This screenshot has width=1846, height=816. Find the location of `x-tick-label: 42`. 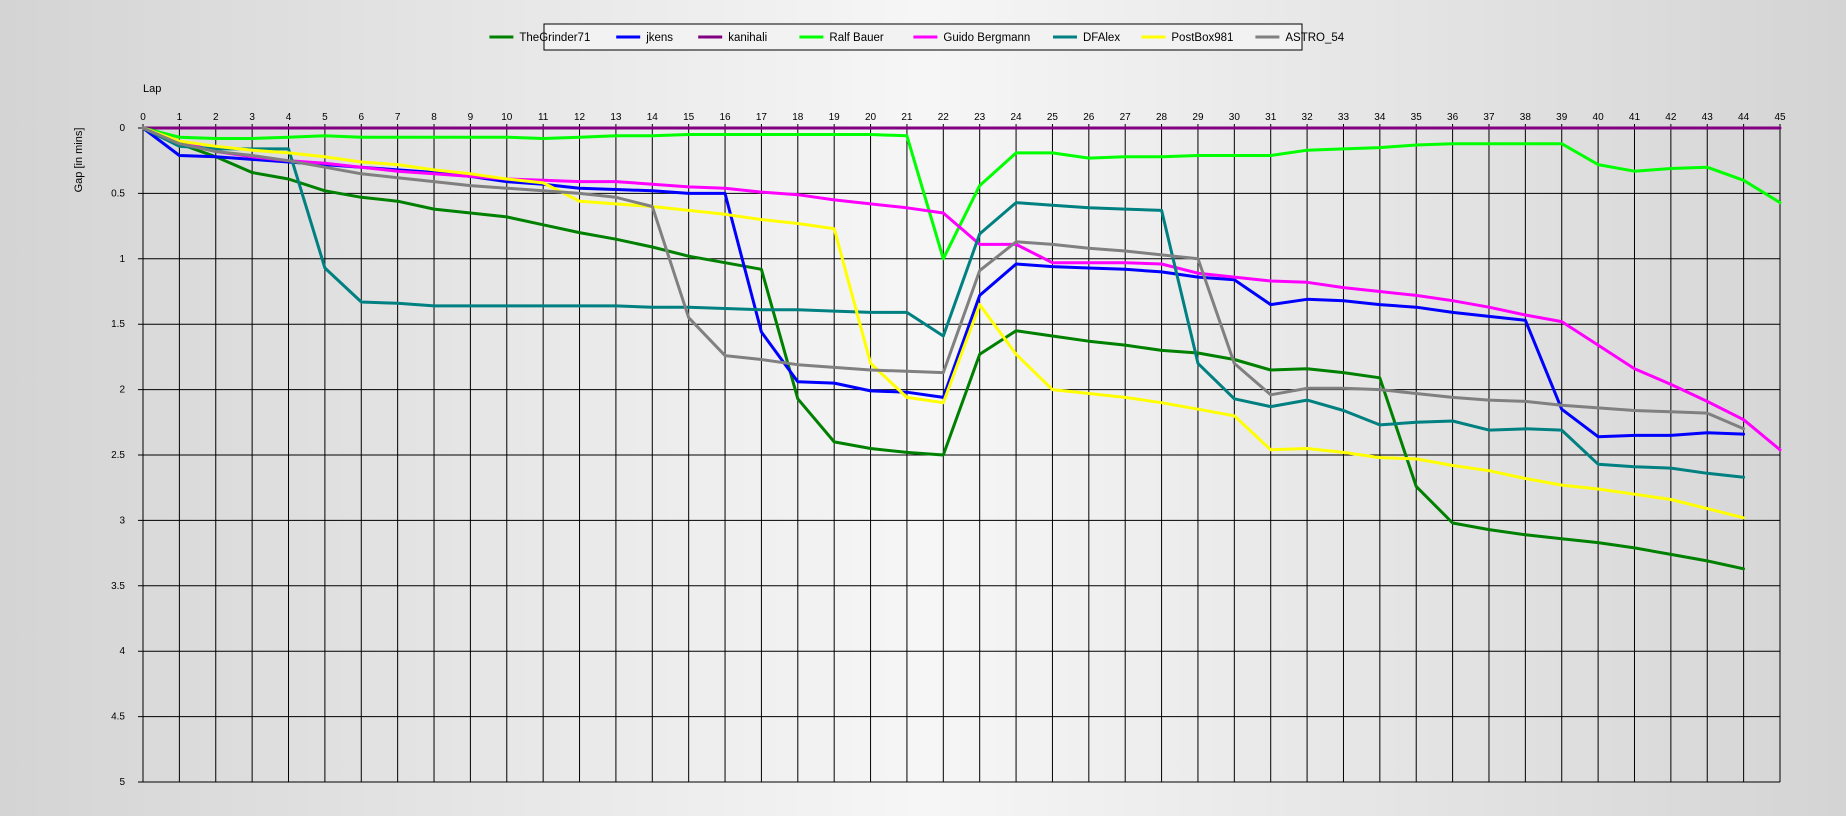

x-tick-label: 42 is located at coordinates (1671, 117).